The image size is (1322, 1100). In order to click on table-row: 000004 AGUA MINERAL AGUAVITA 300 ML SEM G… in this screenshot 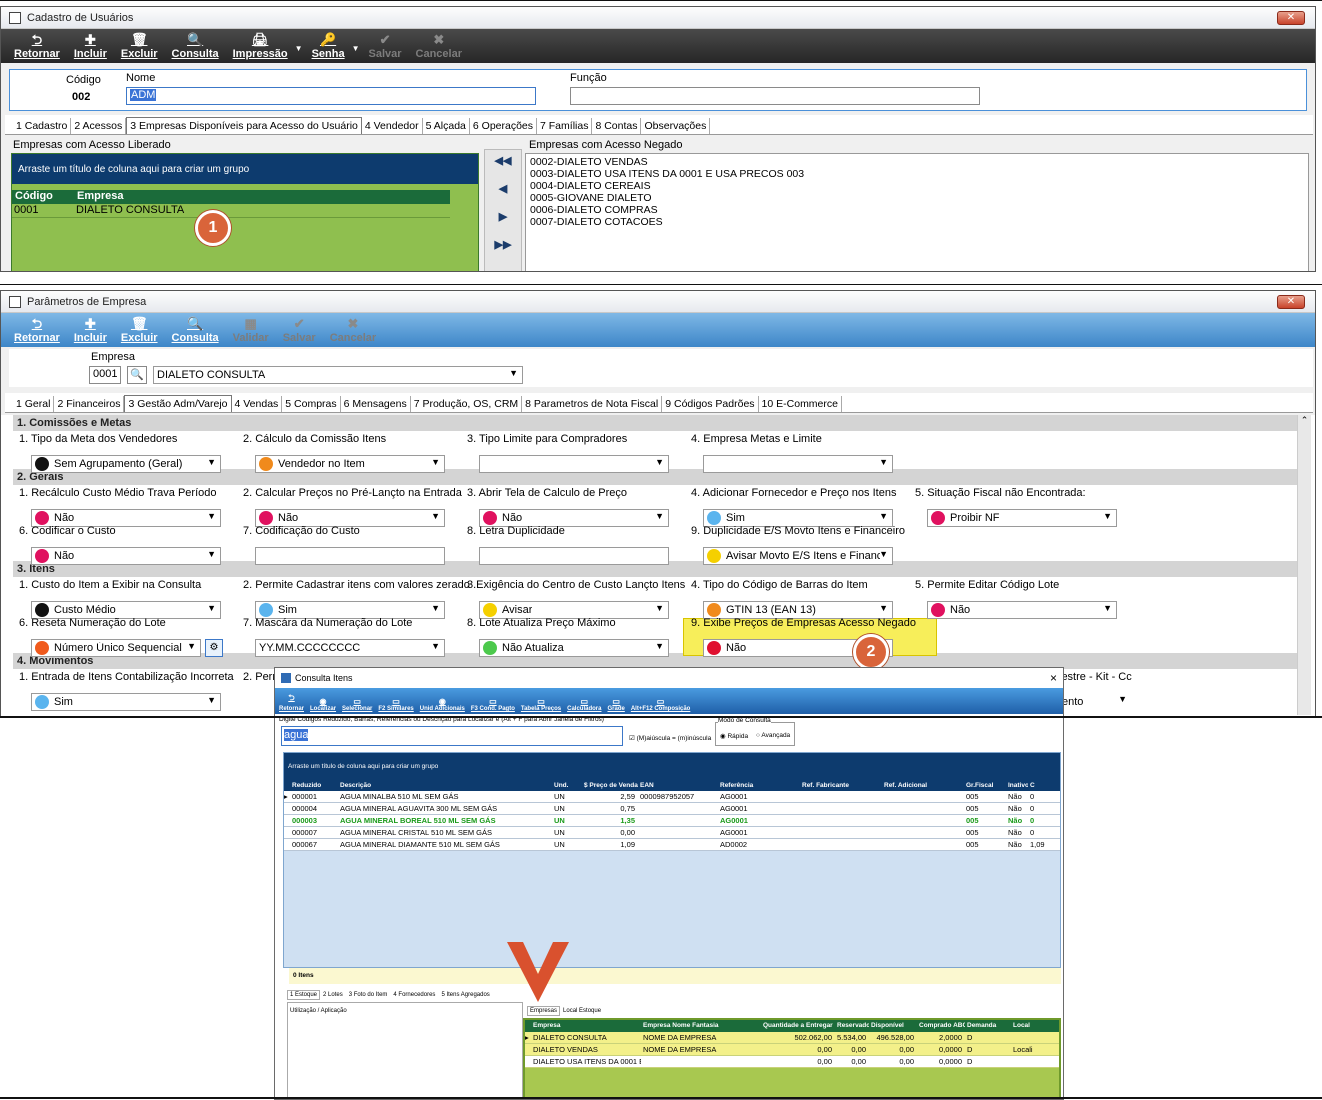, I will do `click(672, 809)`.